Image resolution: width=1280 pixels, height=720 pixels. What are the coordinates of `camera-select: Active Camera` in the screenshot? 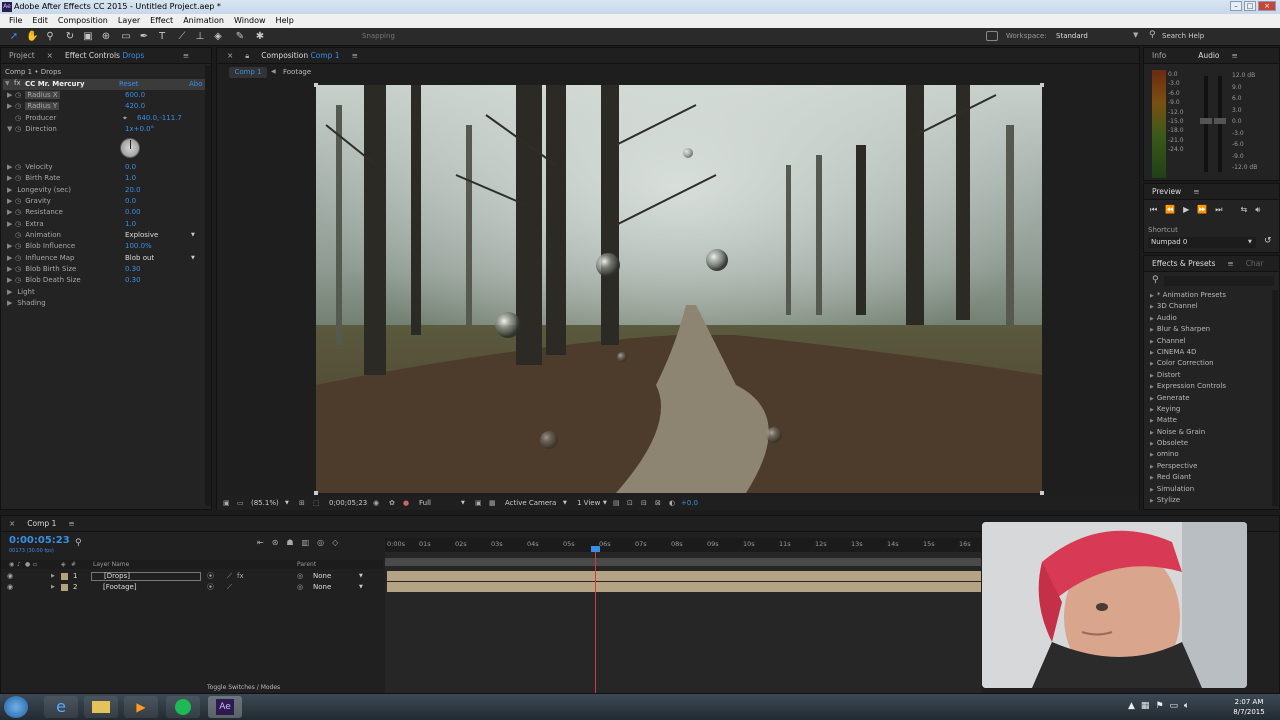 It's located at (530, 503).